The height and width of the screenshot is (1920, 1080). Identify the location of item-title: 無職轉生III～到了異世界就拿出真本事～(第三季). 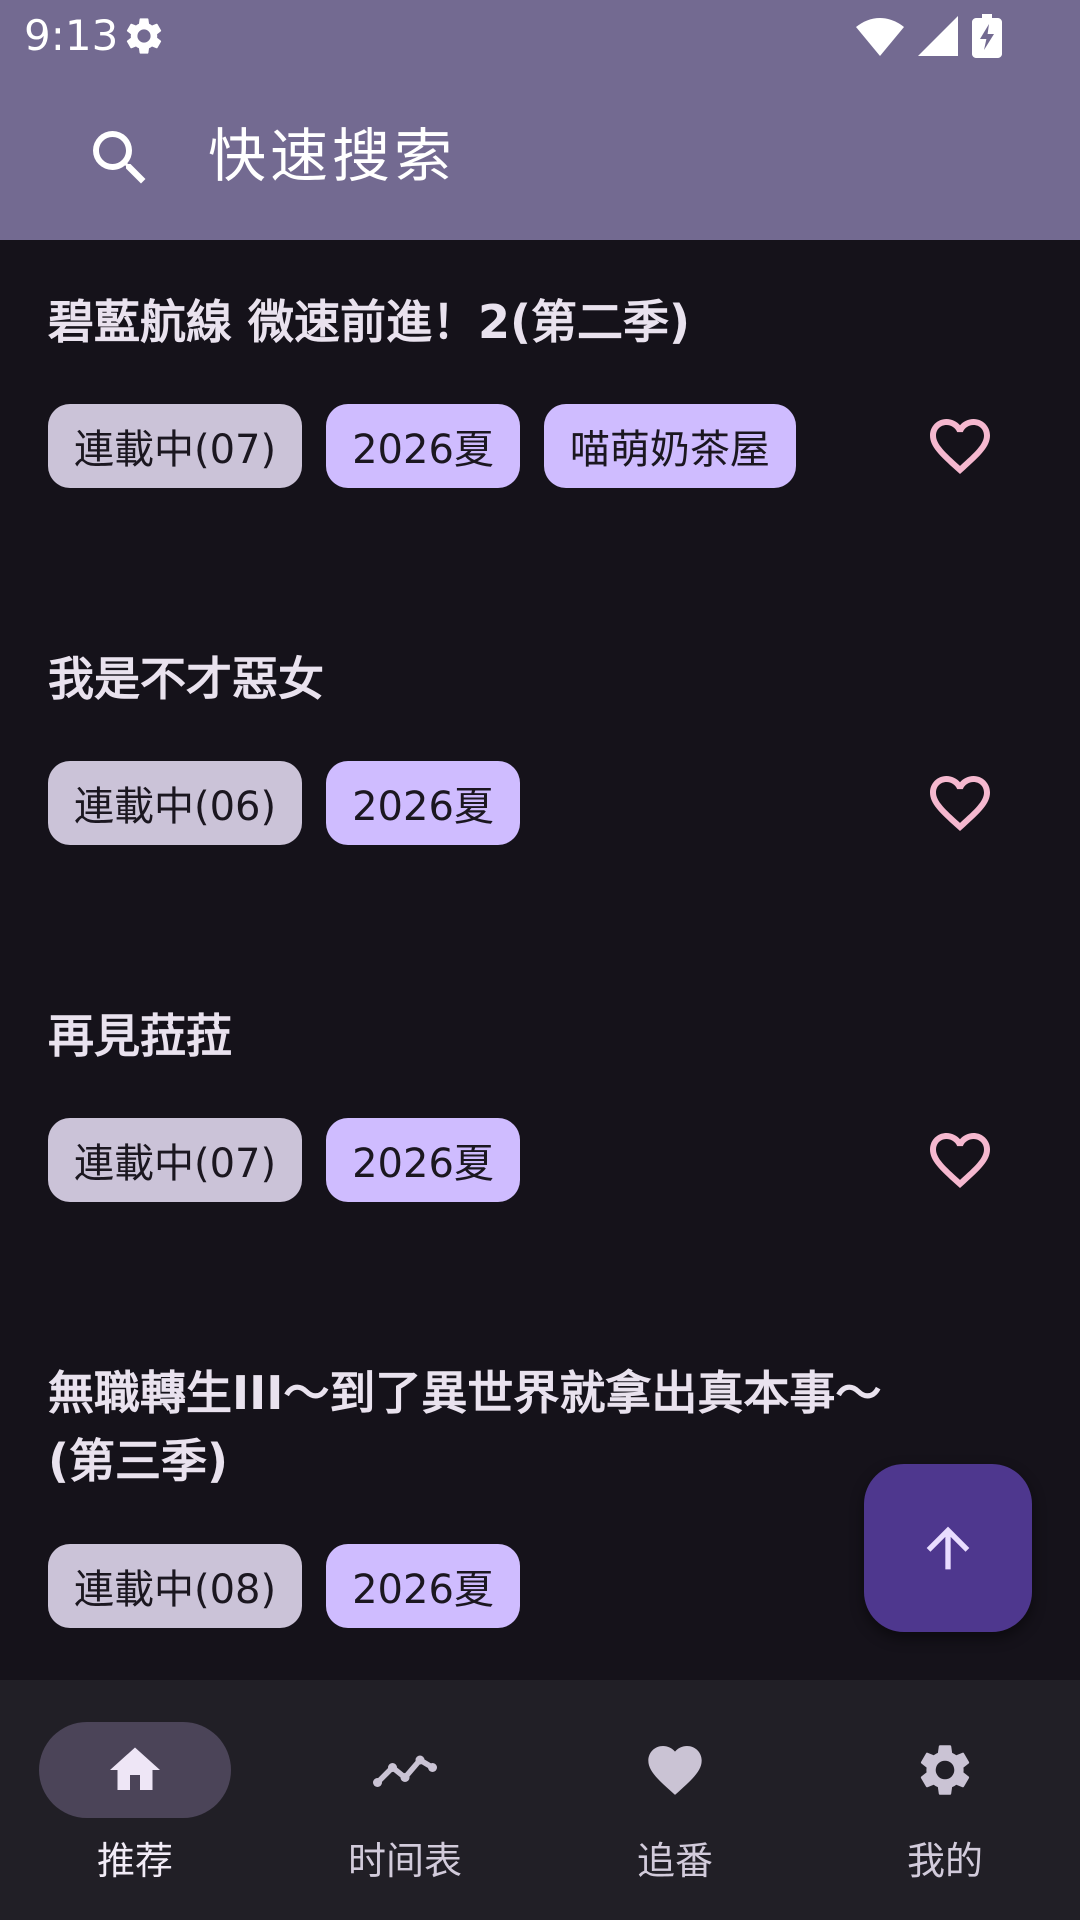
(465, 1427).